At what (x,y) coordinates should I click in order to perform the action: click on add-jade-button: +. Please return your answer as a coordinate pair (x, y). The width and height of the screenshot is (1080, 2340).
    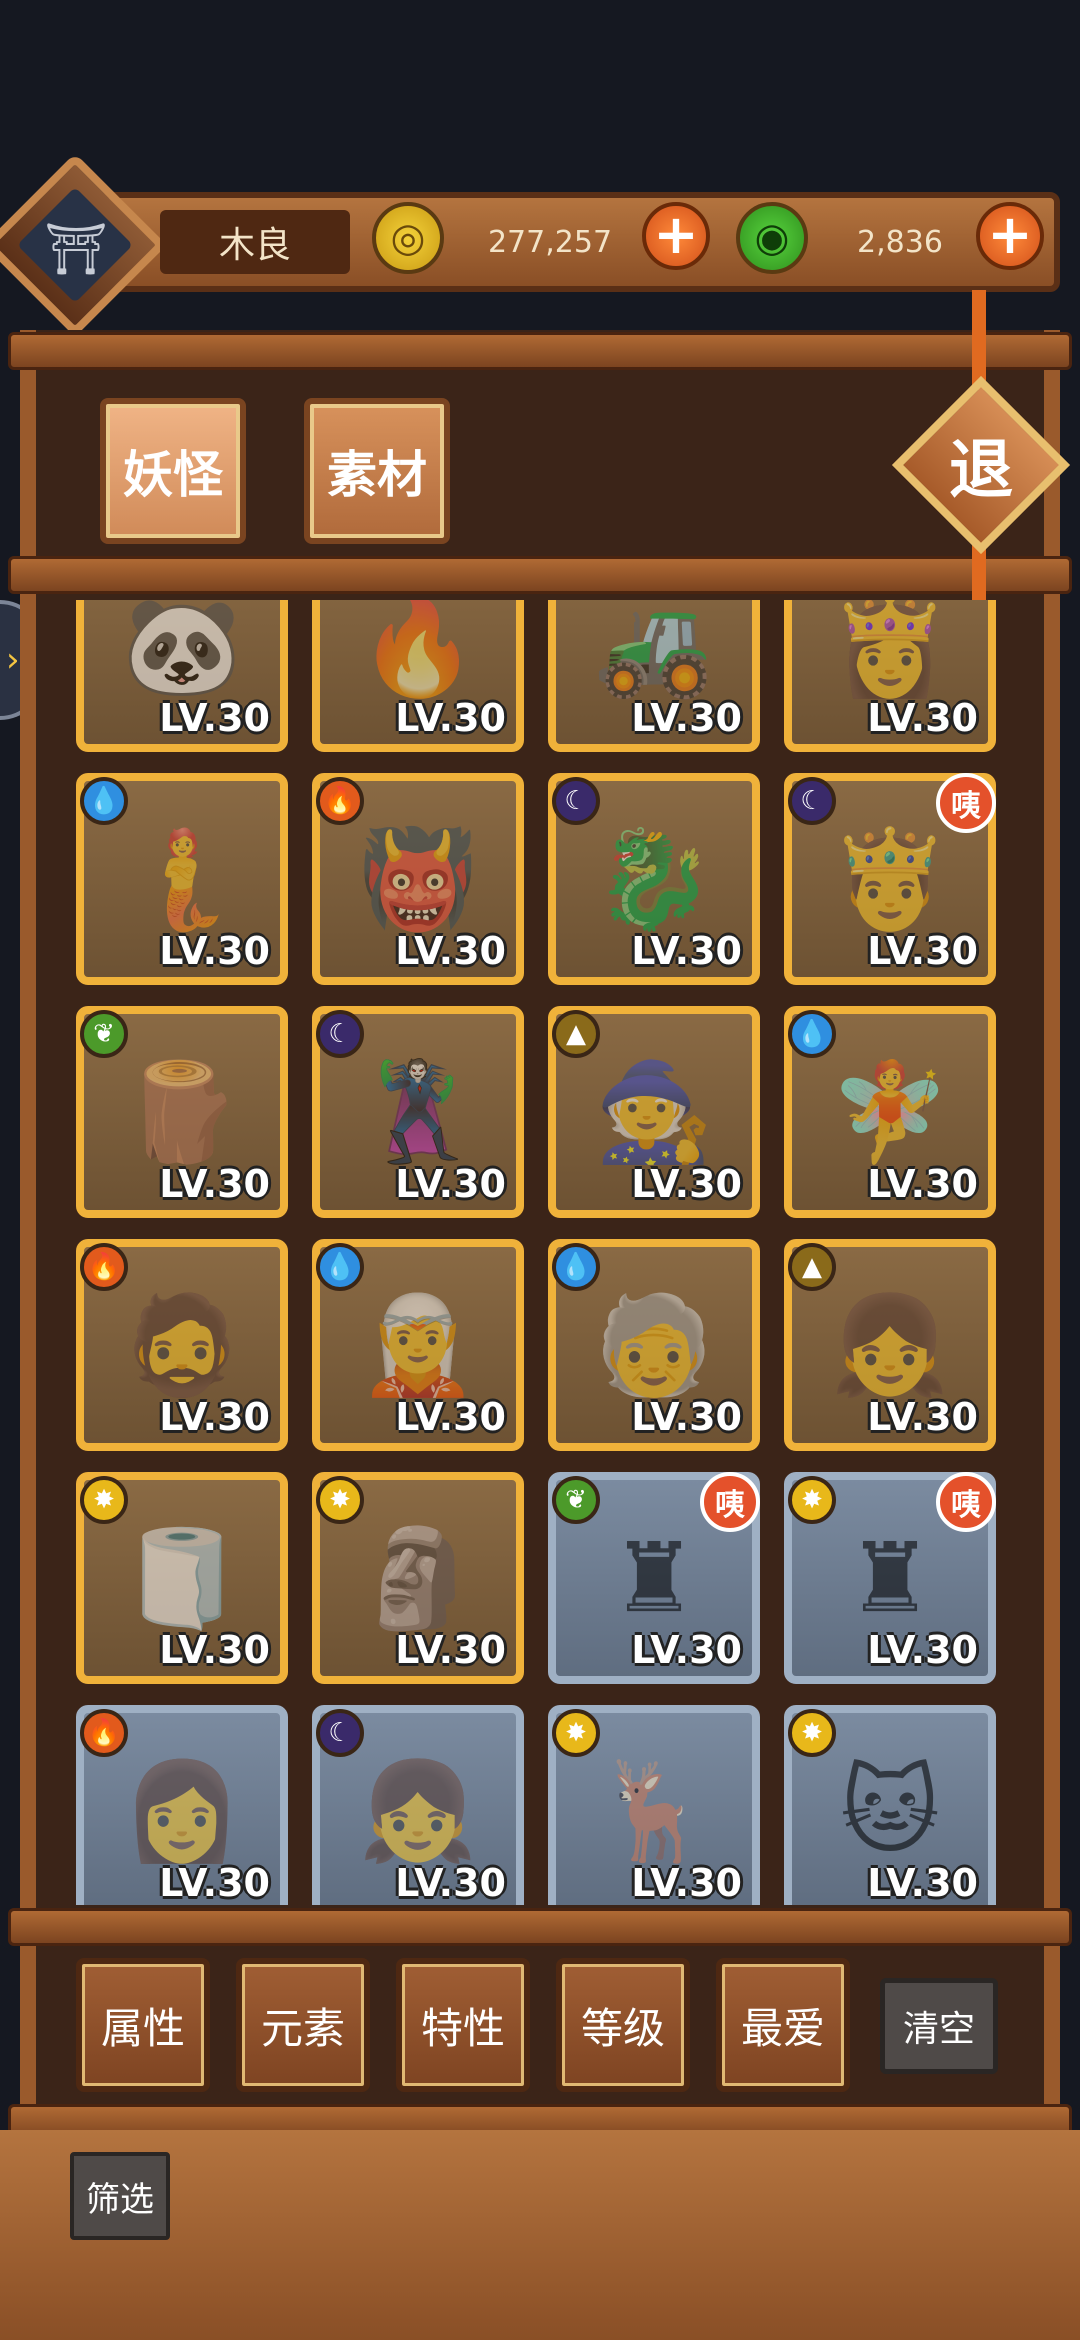
    Looking at the image, I should click on (1010, 236).